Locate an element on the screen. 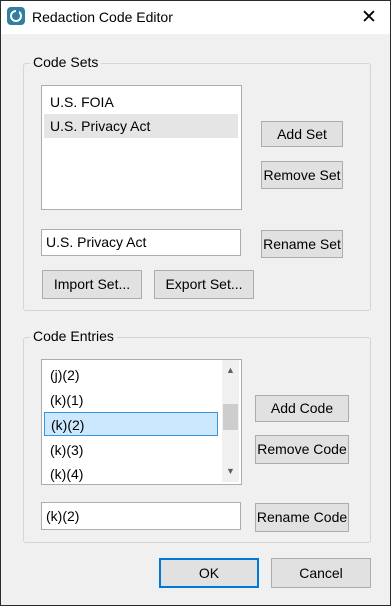 The image size is (391, 606). rename-code-button: Rename Code is located at coordinates (302, 517).